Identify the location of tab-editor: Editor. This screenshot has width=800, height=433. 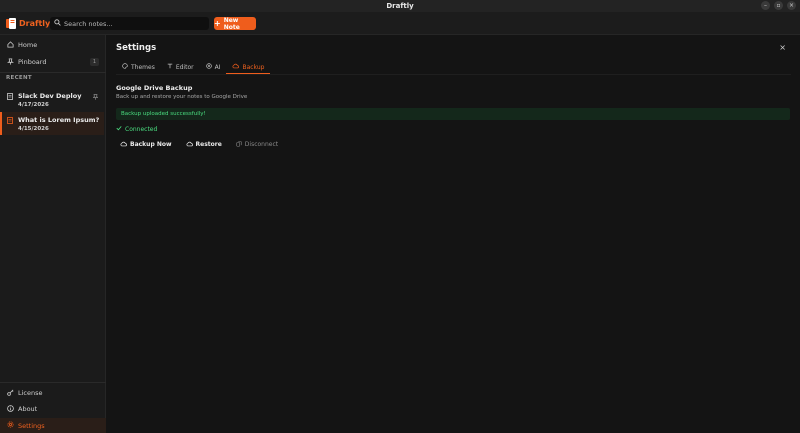
(180, 67).